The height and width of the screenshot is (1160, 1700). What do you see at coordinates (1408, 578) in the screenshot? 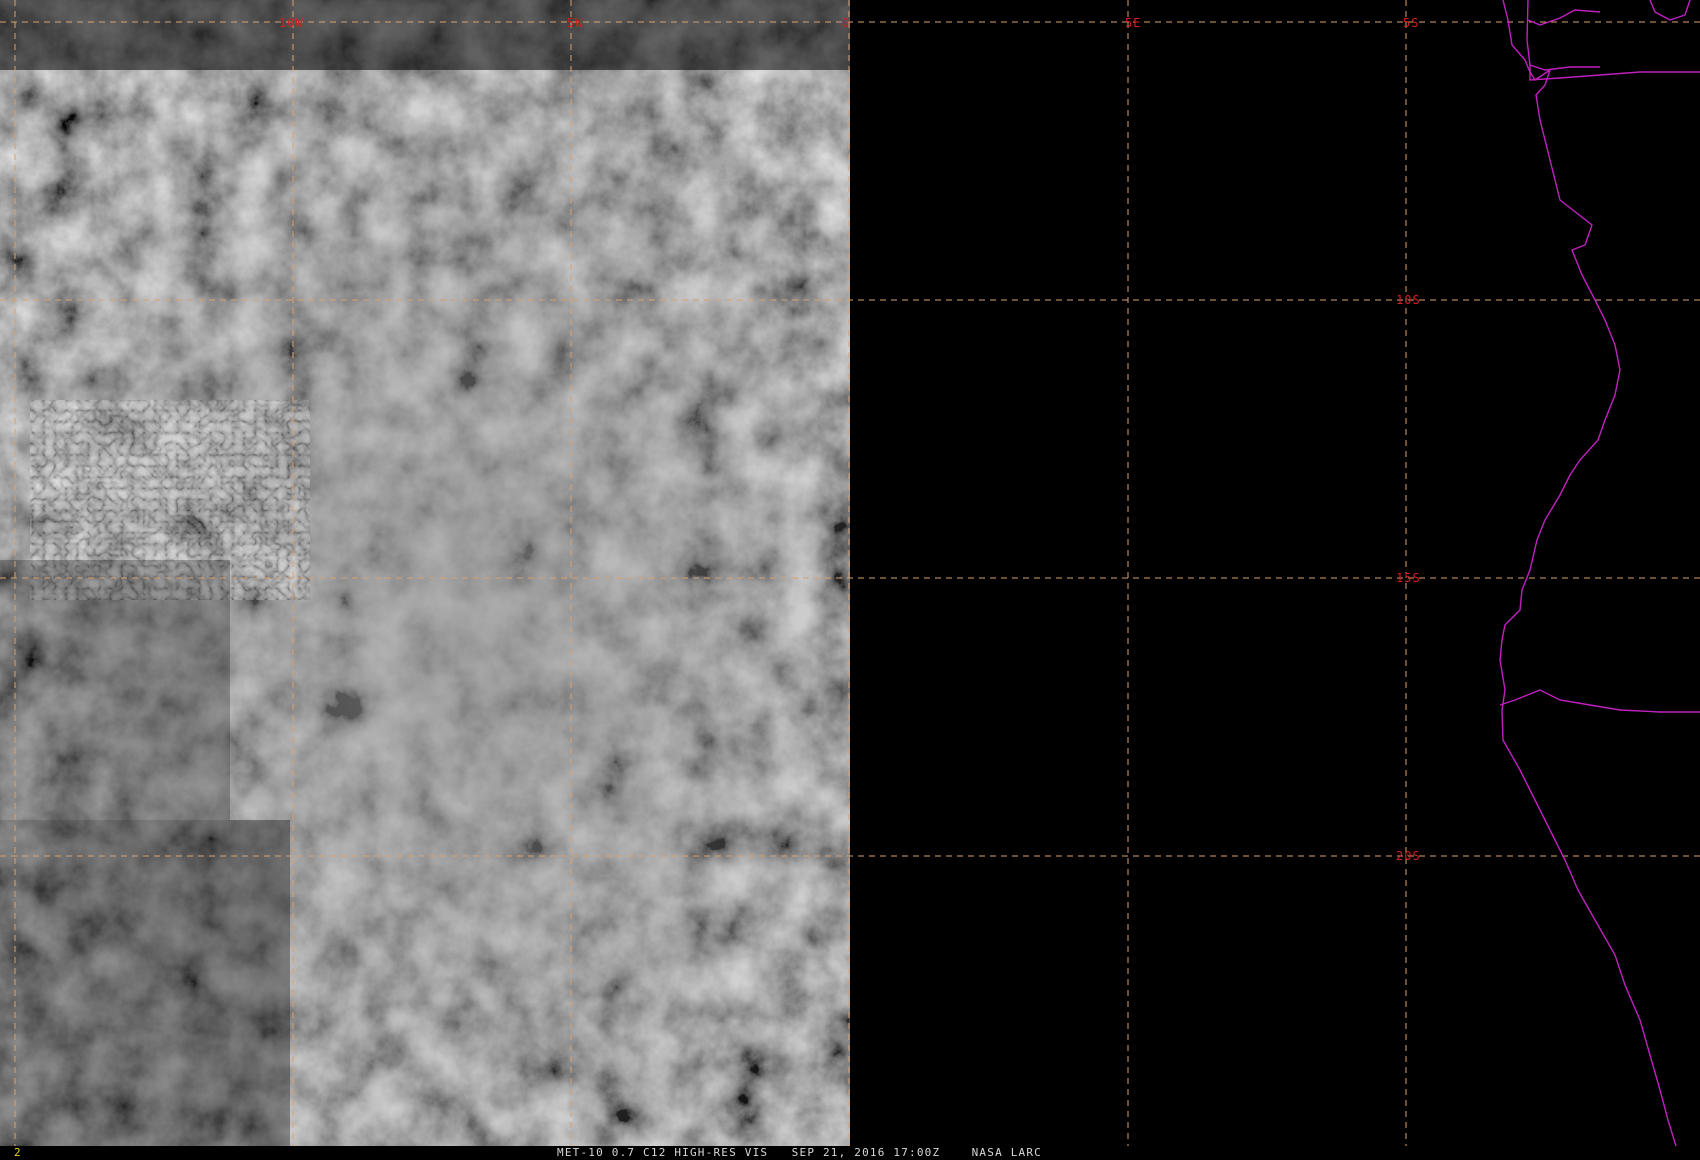
I see `lat-label-15s: 15S` at bounding box center [1408, 578].